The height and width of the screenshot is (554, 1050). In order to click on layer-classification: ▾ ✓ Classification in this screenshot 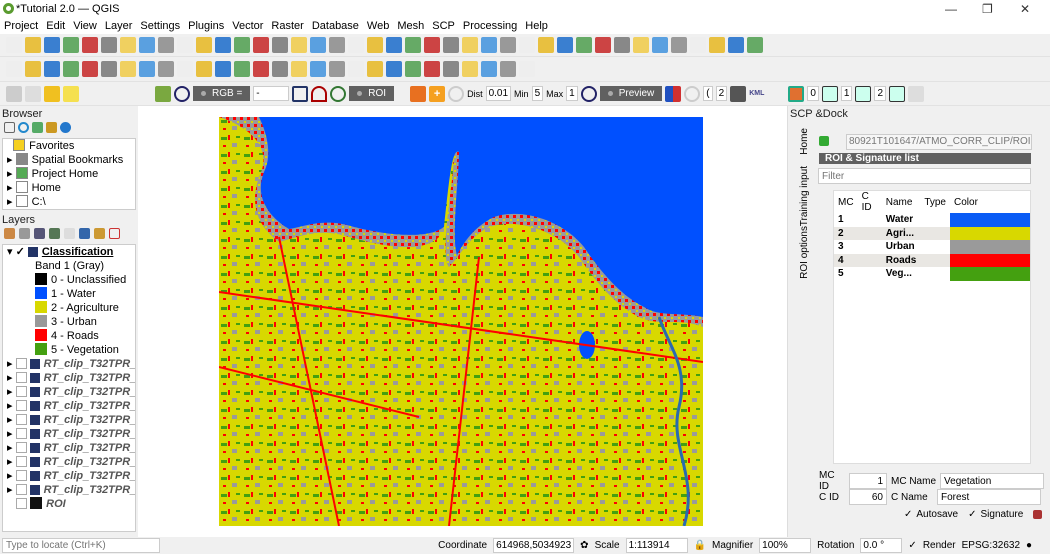, I will do `click(71, 252)`.